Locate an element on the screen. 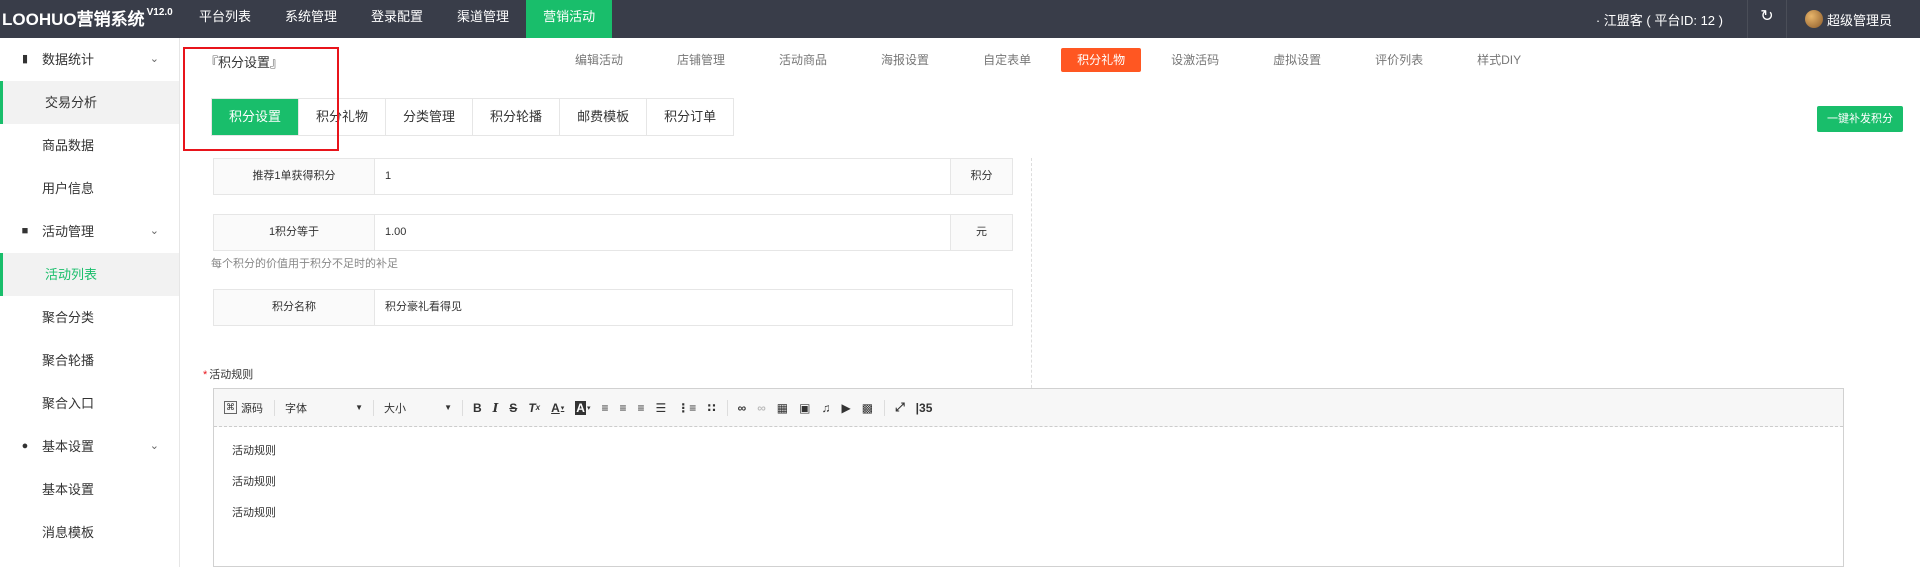 The width and height of the screenshot is (1920, 567). fullscreen-icon: ⤢ is located at coordinates (900, 407).